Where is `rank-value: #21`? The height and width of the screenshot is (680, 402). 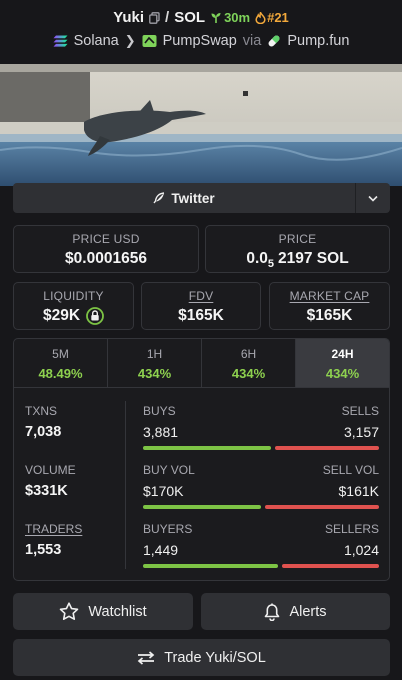 rank-value: #21 is located at coordinates (278, 17).